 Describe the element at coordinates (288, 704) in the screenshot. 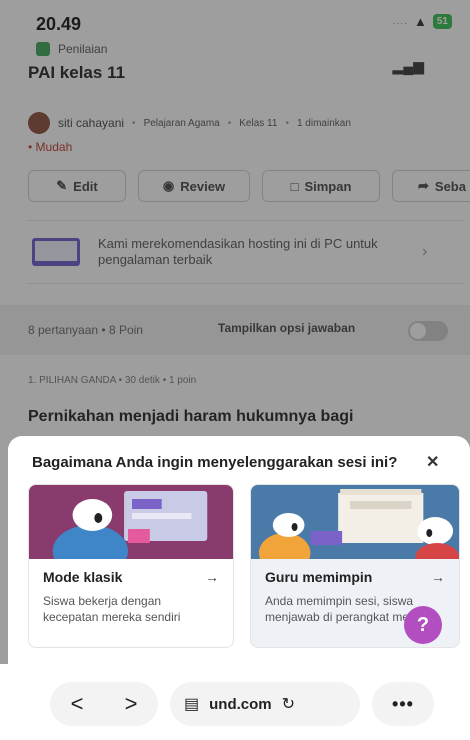

I see `reload-icon: ↻` at that location.